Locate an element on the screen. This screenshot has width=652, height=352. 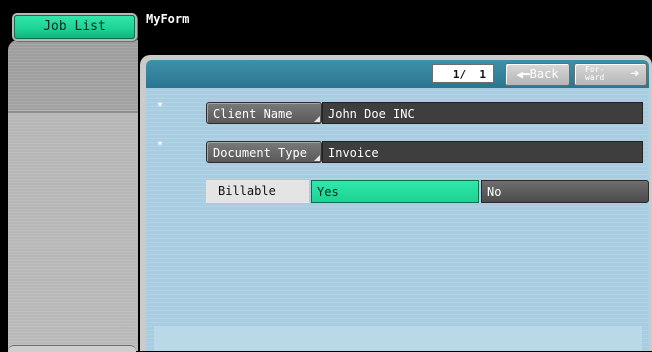
document-type-button: Document Type is located at coordinates (264, 152).